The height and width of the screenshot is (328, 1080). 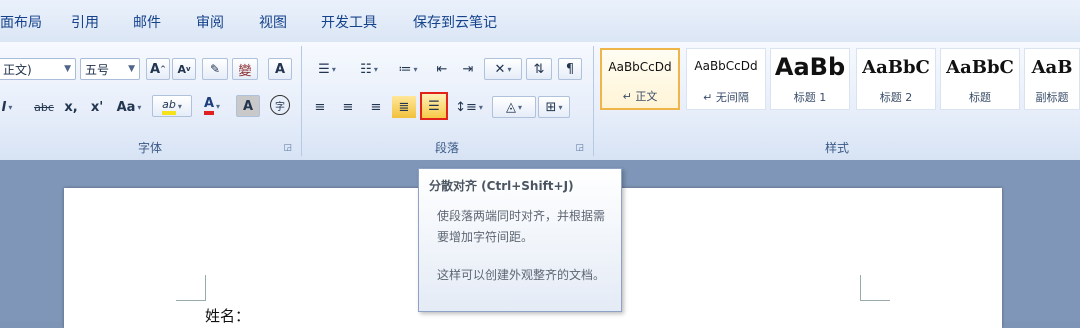 What do you see at coordinates (469, 107) in the screenshot?
I see `line-spacing-button: ↕≡ ▾` at bounding box center [469, 107].